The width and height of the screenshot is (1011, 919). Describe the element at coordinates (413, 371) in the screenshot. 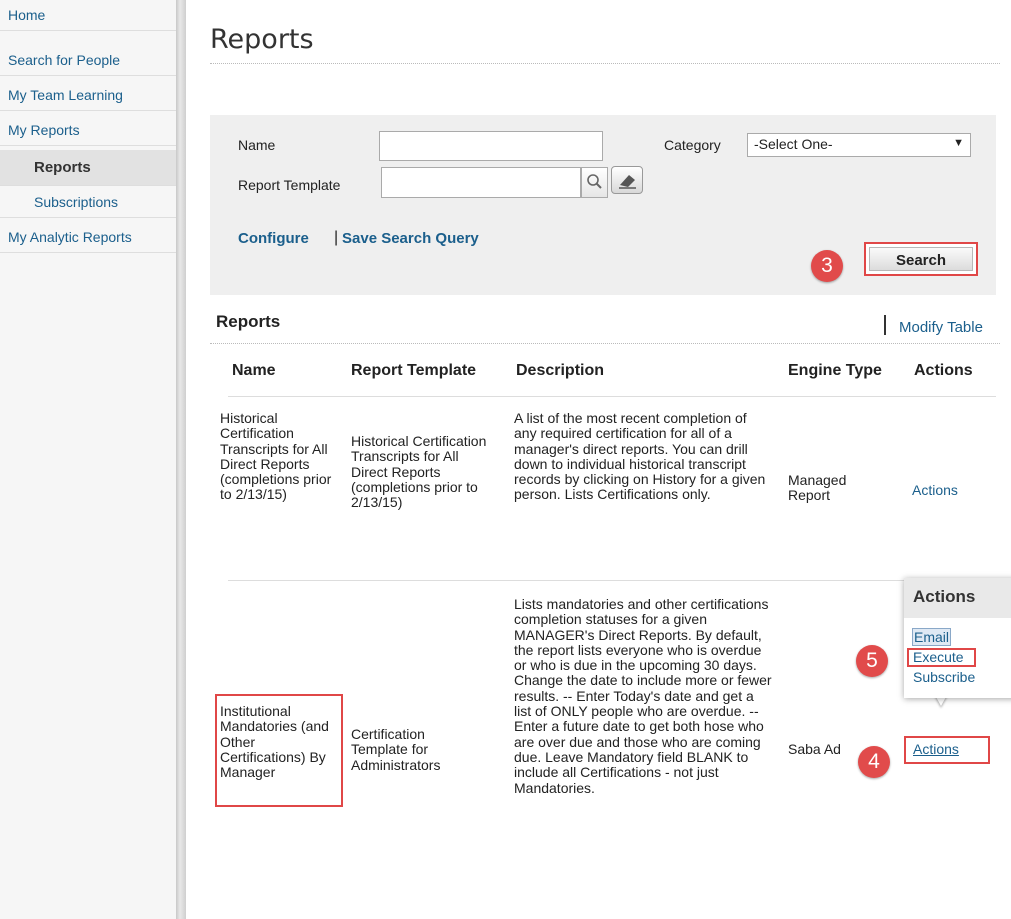

I see `col-header-report-template: Report Template` at that location.